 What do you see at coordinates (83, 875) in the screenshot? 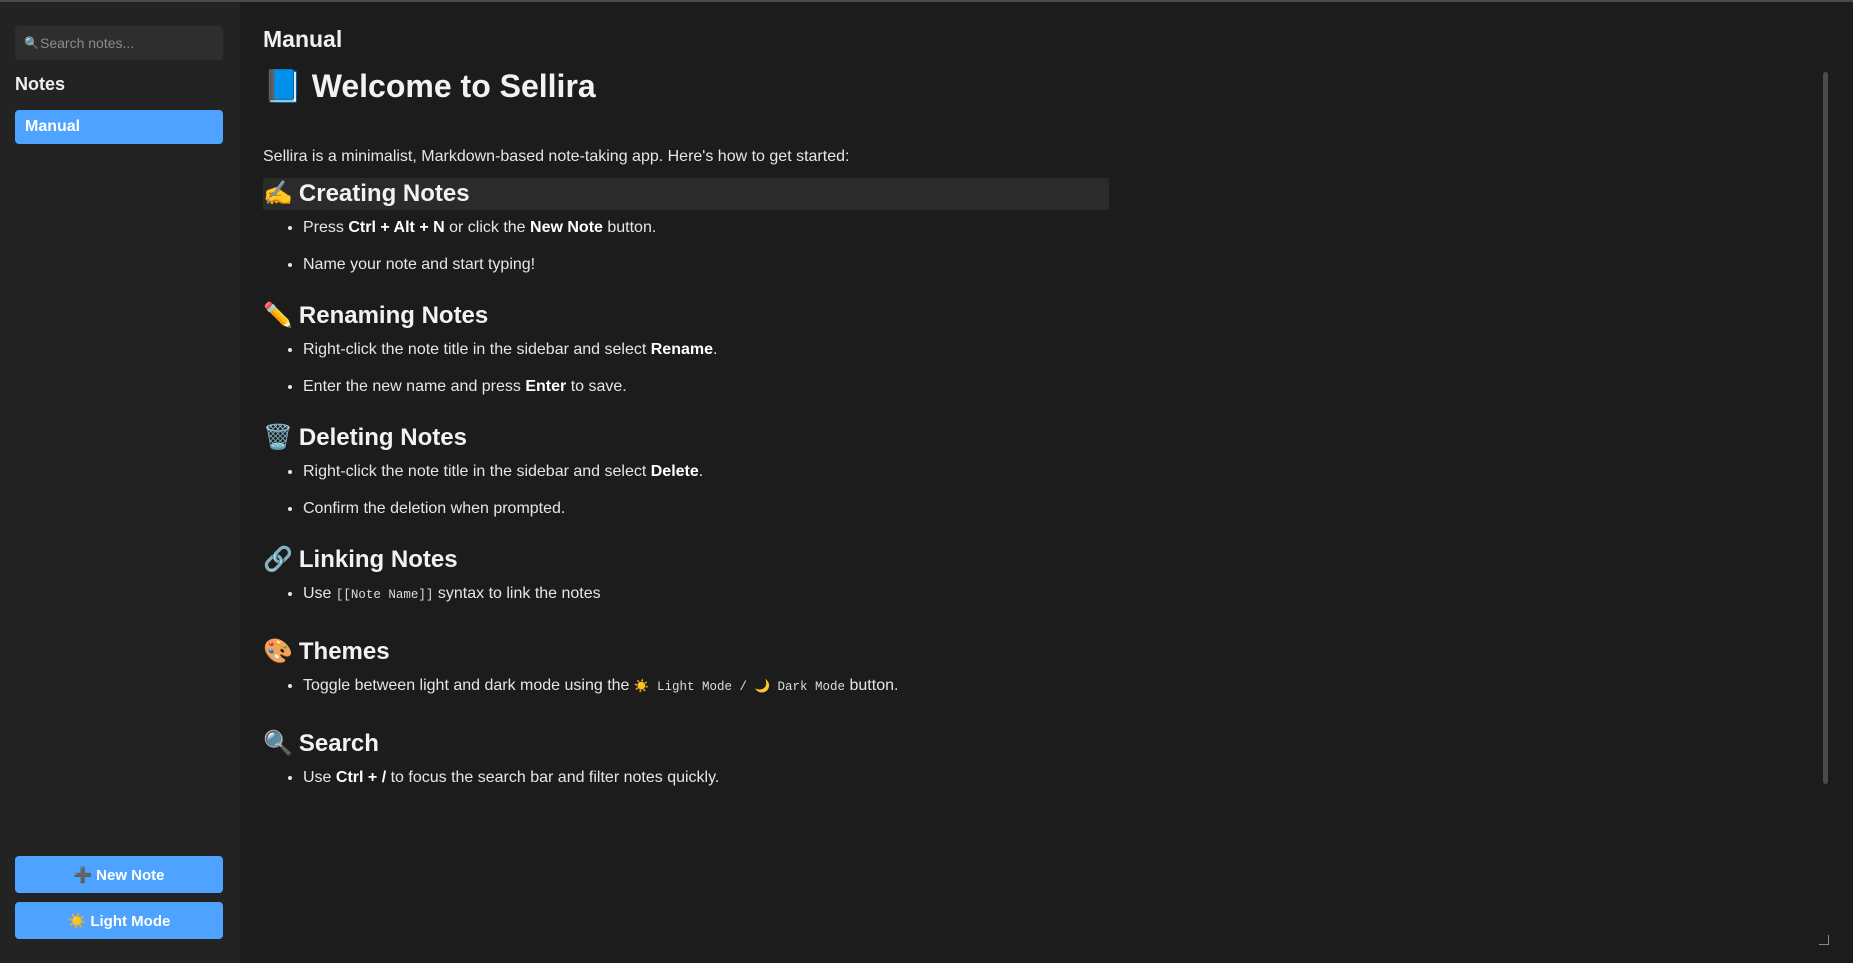
I see `plus-icon: ➕` at bounding box center [83, 875].